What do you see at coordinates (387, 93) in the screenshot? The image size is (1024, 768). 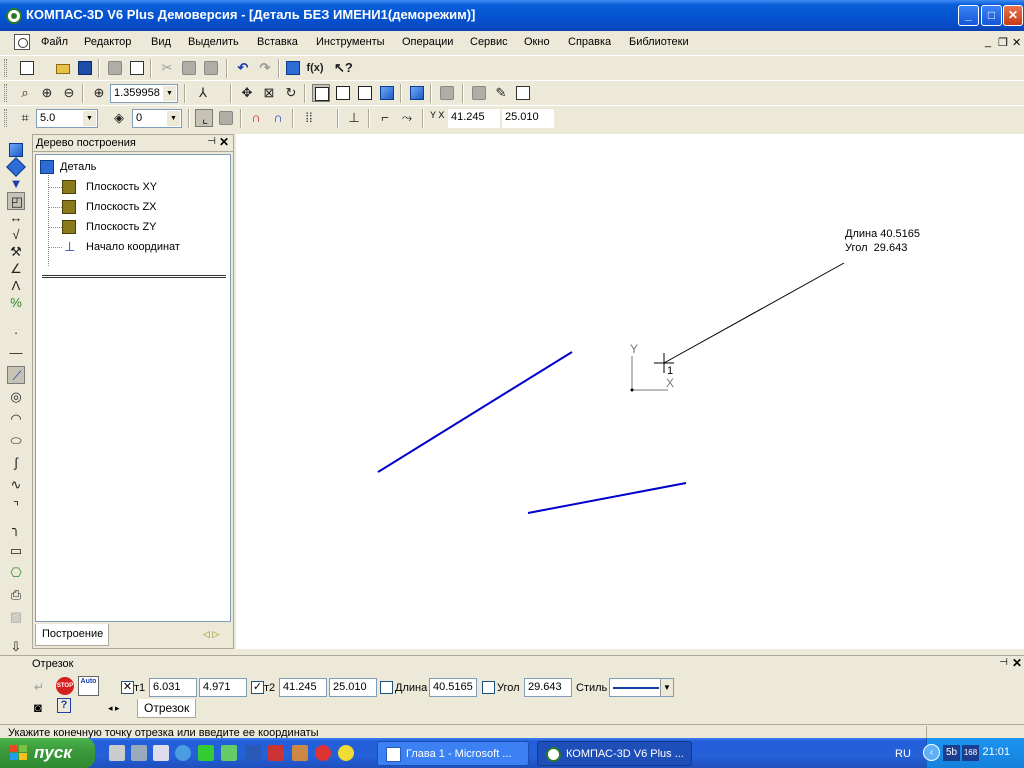 I see `shaded-button` at bounding box center [387, 93].